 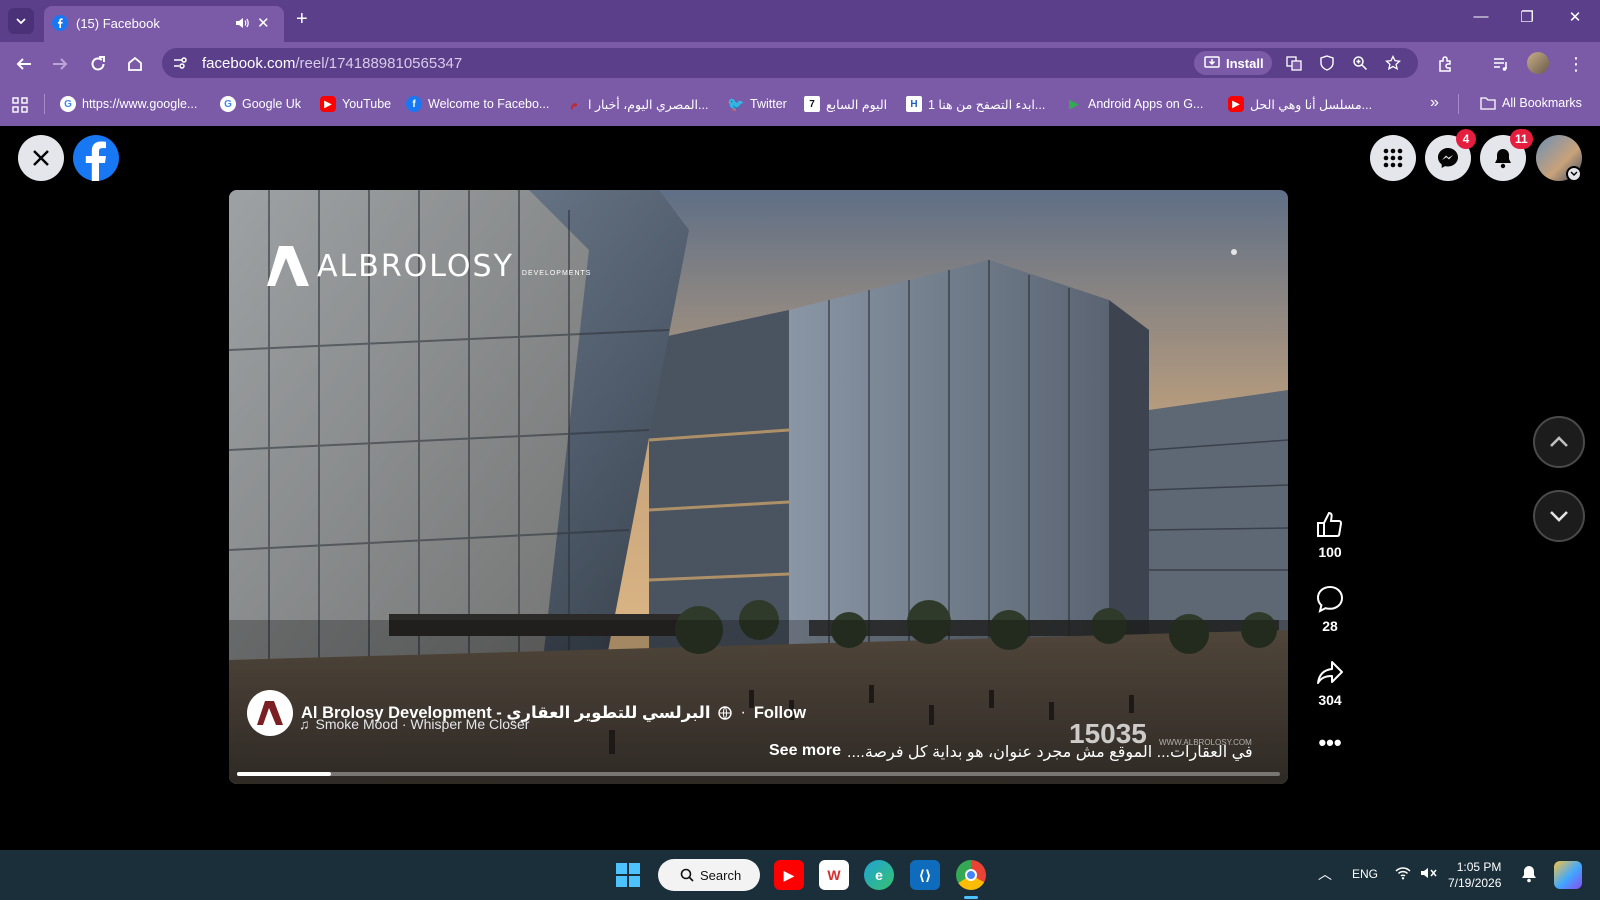 I want to click on url-text: facebook.com/reel/1741889810565347, so click(x=332, y=63).